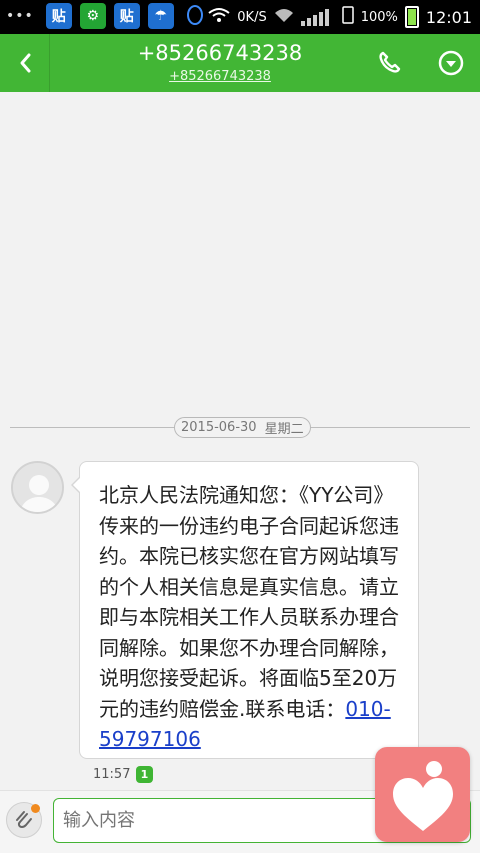 The width and height of the screenshot is (480, 853). What do you see at coordinates (112, 774) in the screenshot?
I see `message-timestamp: 11:57` at bounding box center [112, 774].